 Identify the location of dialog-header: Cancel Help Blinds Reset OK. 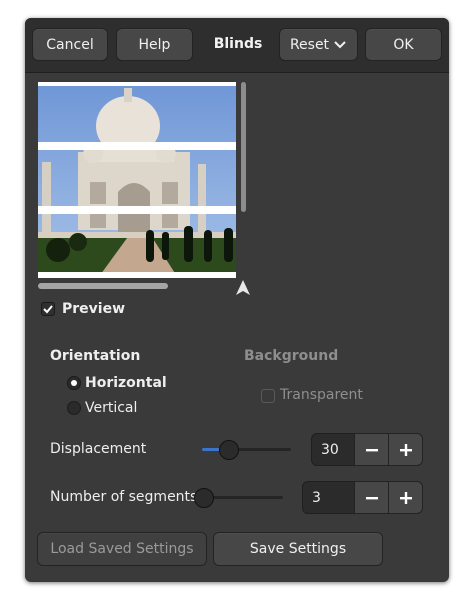
(237, 45).